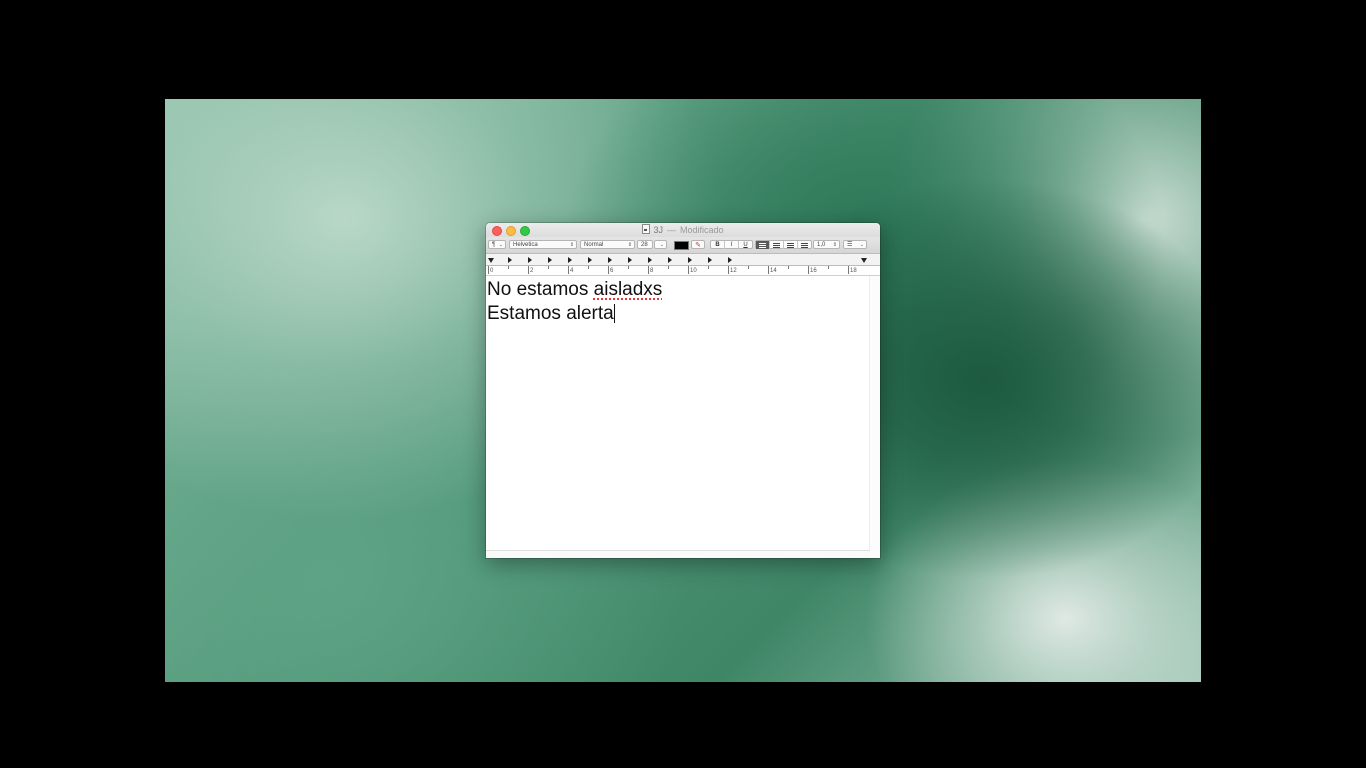  I want to click on window-title: 3J — Modificado, so click(683, 229).